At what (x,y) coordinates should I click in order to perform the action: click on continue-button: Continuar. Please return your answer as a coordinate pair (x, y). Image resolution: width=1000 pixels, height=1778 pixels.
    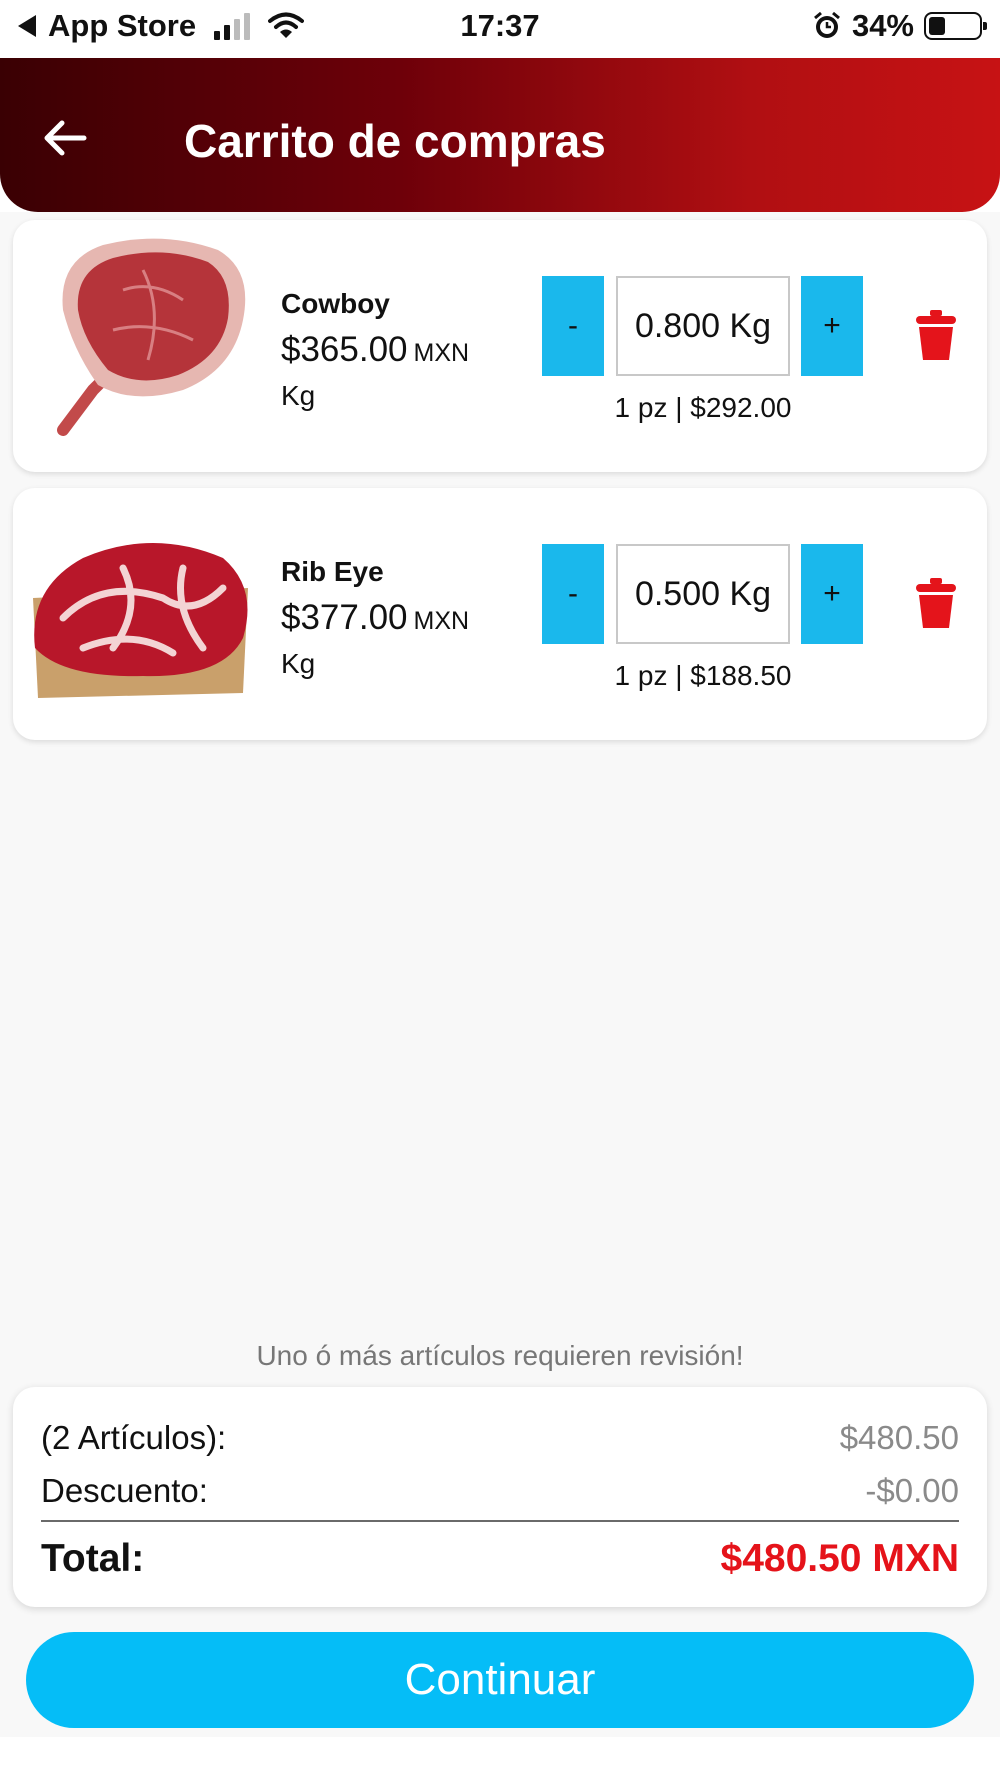
    Looking at the image, I should click on (500, 1680).